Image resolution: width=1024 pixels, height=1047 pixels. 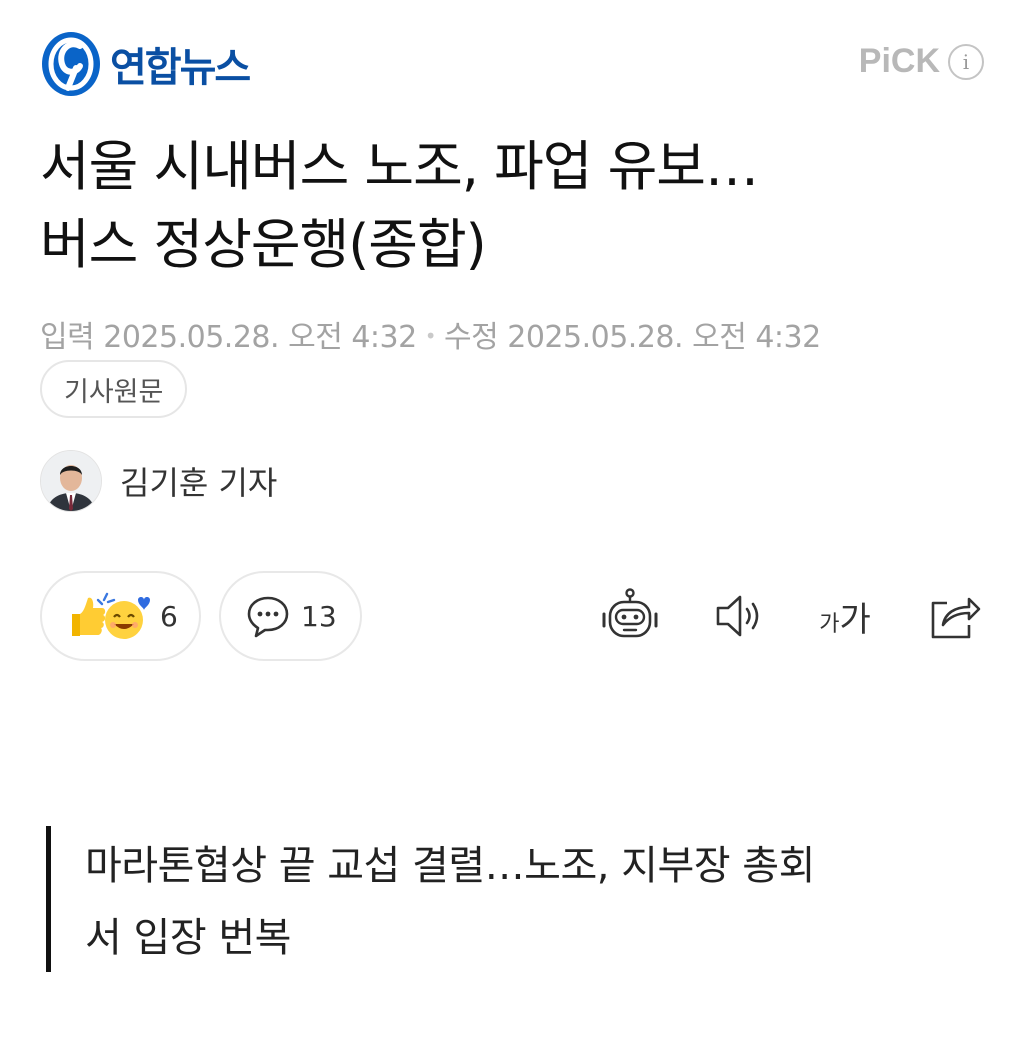 I want to click on comment-button: 13, so click(x=290, y=616).